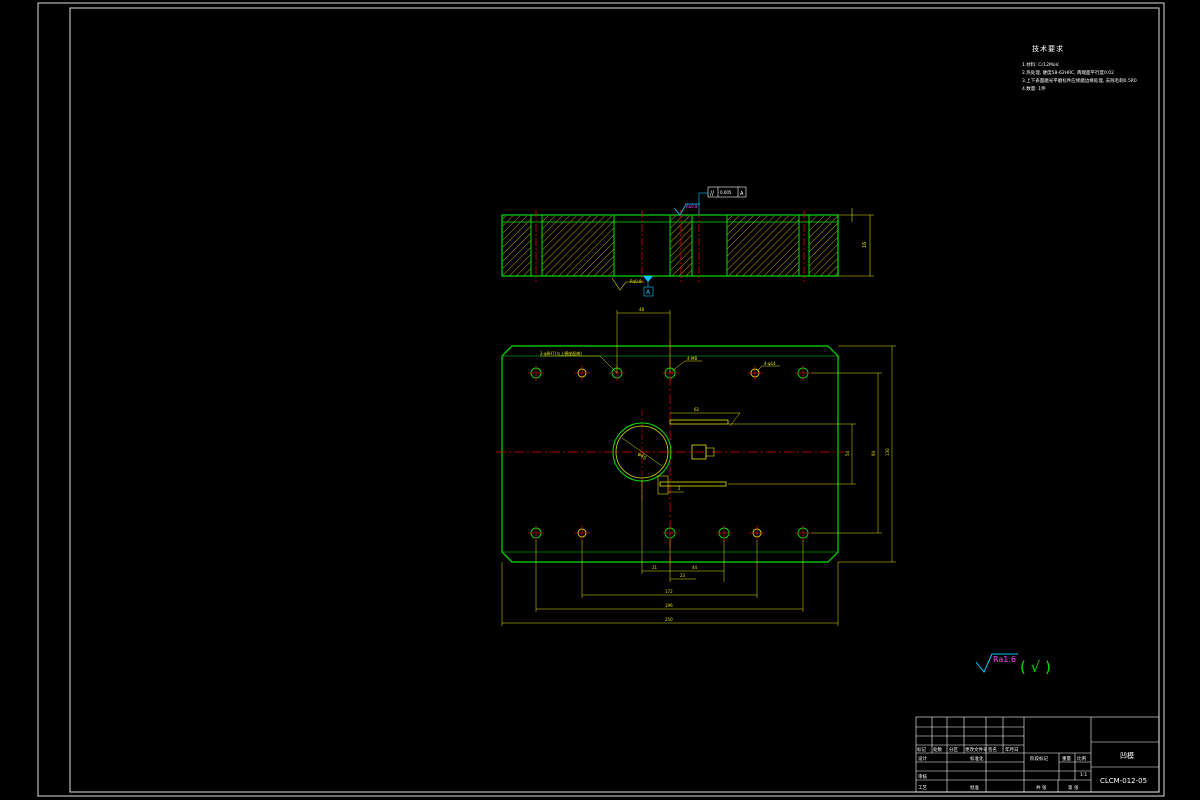 The width and height of the screenshot is (1200, 800). I want to click on tb-header-date: 年月日, so click(1012, 749).